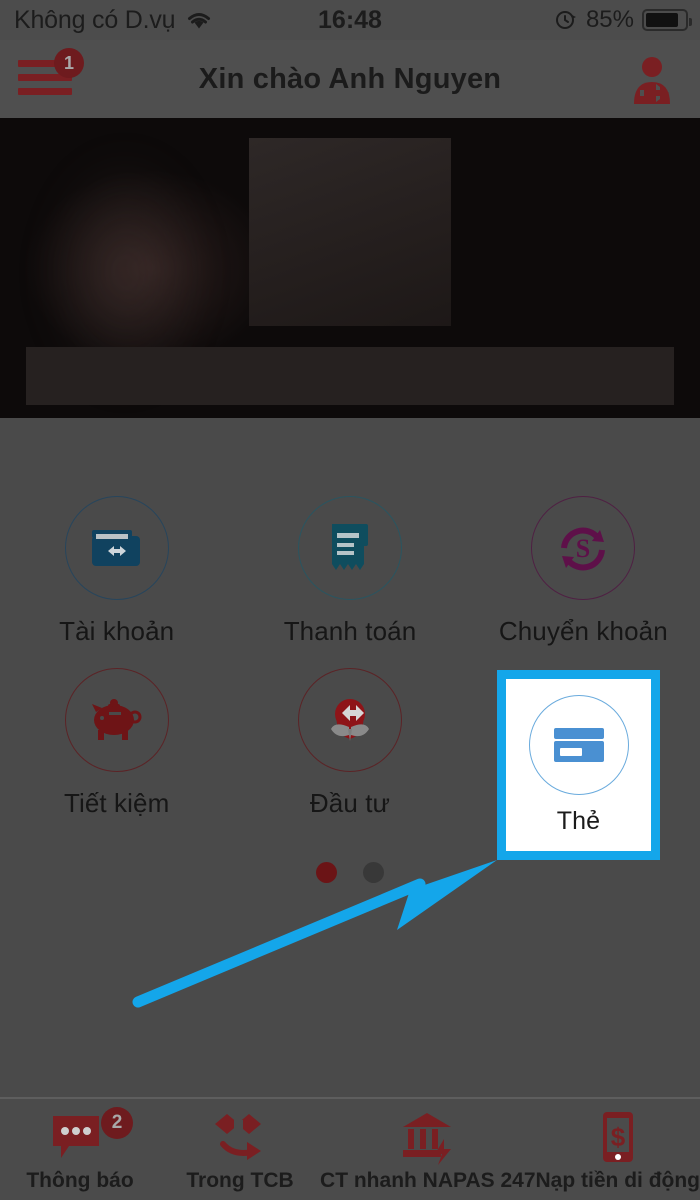 This screenshot has height=1200, width=700. What do you see at coordinates (578, 744) in the screenshot?
I see `credit-card-icon` at bounding box center [578, 744].